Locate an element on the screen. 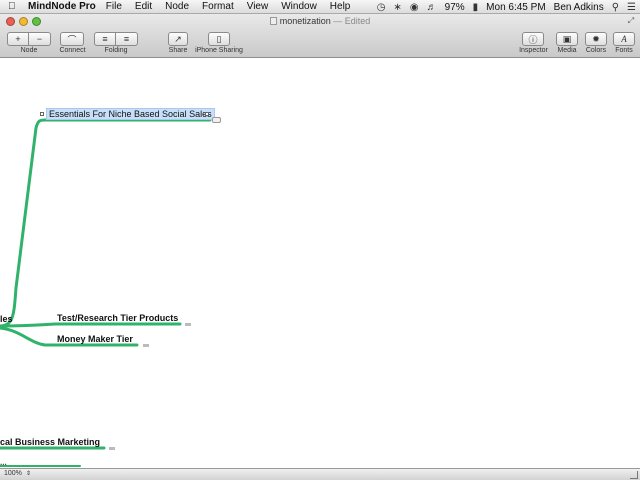 This screenshot has height=480, width=640. colors-group: ✹ is located at coordinates (596, 39).